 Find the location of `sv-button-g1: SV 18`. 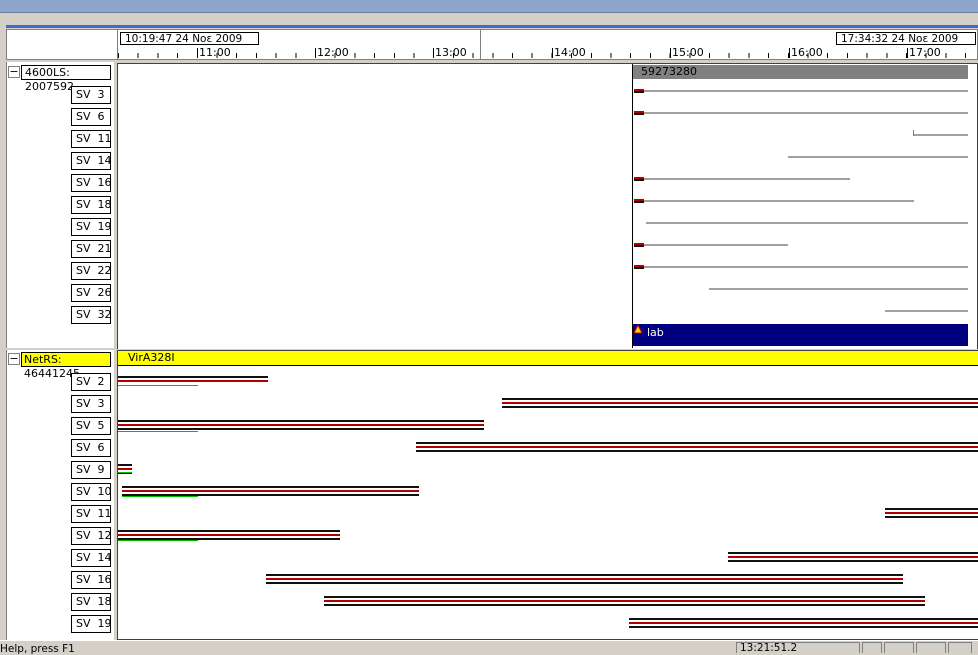

sv-button-g1: SV 18 is located at coordinates (91, 205).